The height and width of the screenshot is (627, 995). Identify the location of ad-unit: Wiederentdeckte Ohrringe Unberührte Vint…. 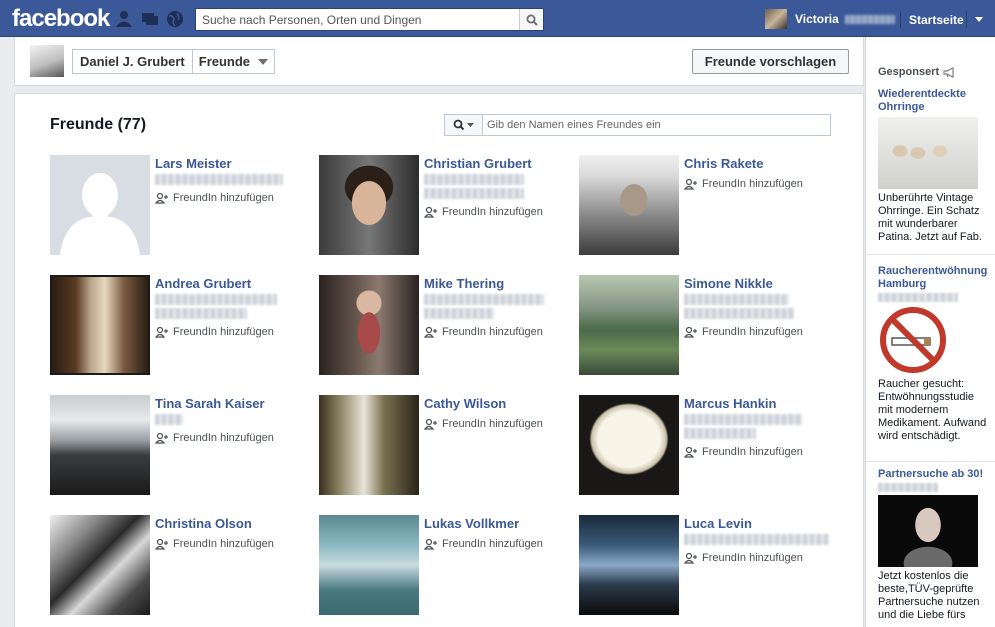
(934, 166).